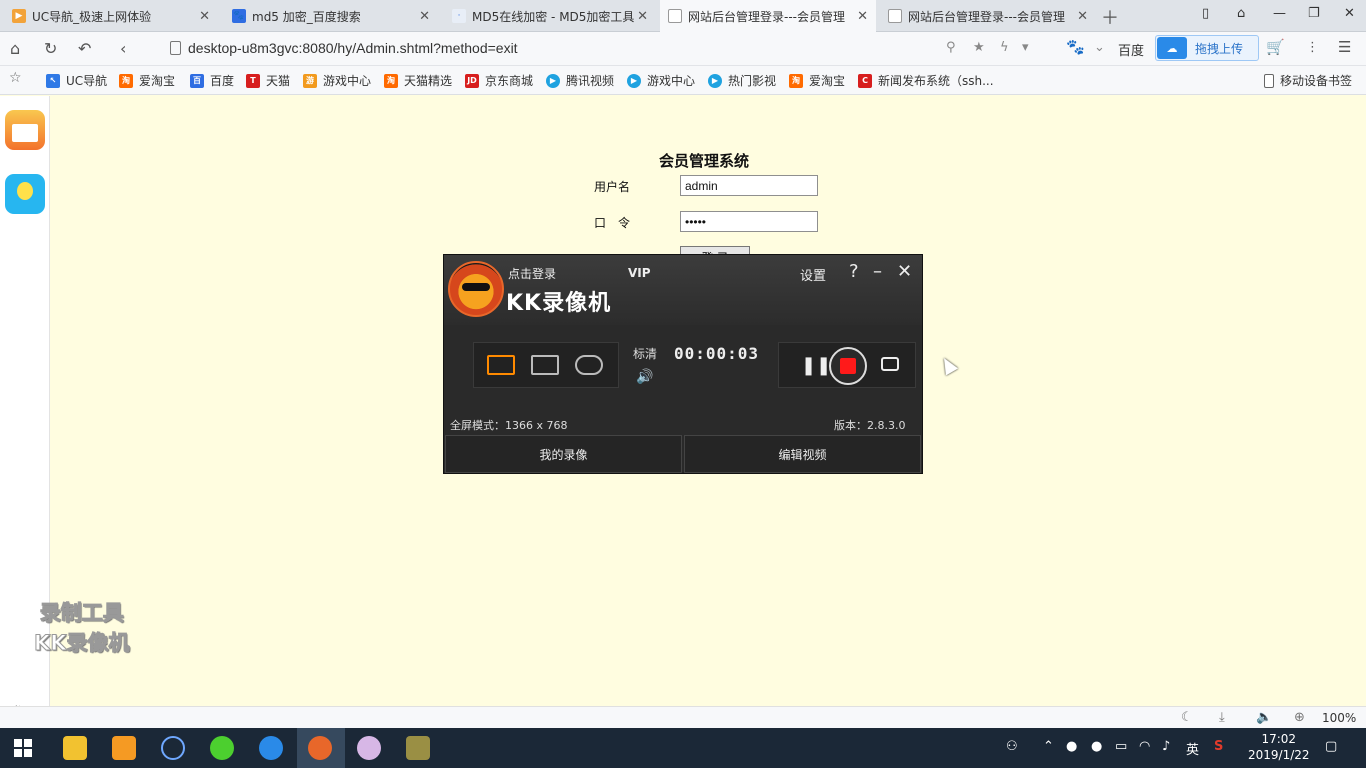 Image resolution: width=1366 pixels, height=768 pixels. I want to click on bookmark-item: JD 京东商城, so click(499, 80).